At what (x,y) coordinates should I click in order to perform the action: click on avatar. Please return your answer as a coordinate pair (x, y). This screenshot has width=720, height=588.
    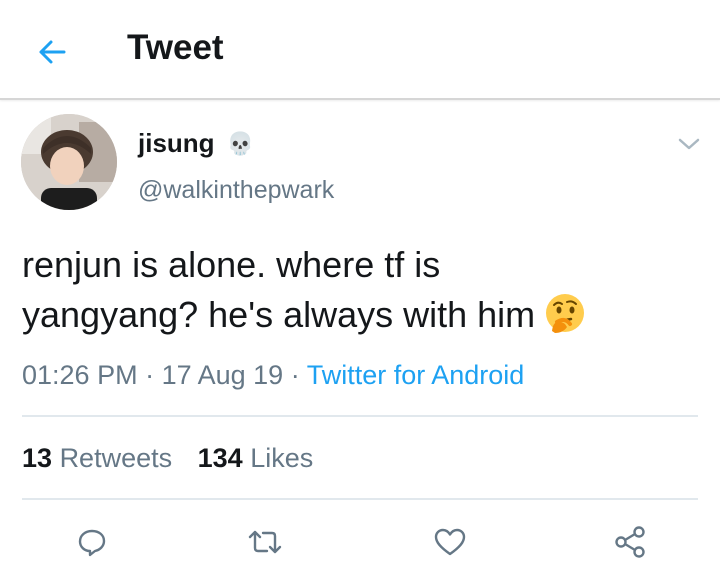
    Looking at the image, I should click on (69, 162).